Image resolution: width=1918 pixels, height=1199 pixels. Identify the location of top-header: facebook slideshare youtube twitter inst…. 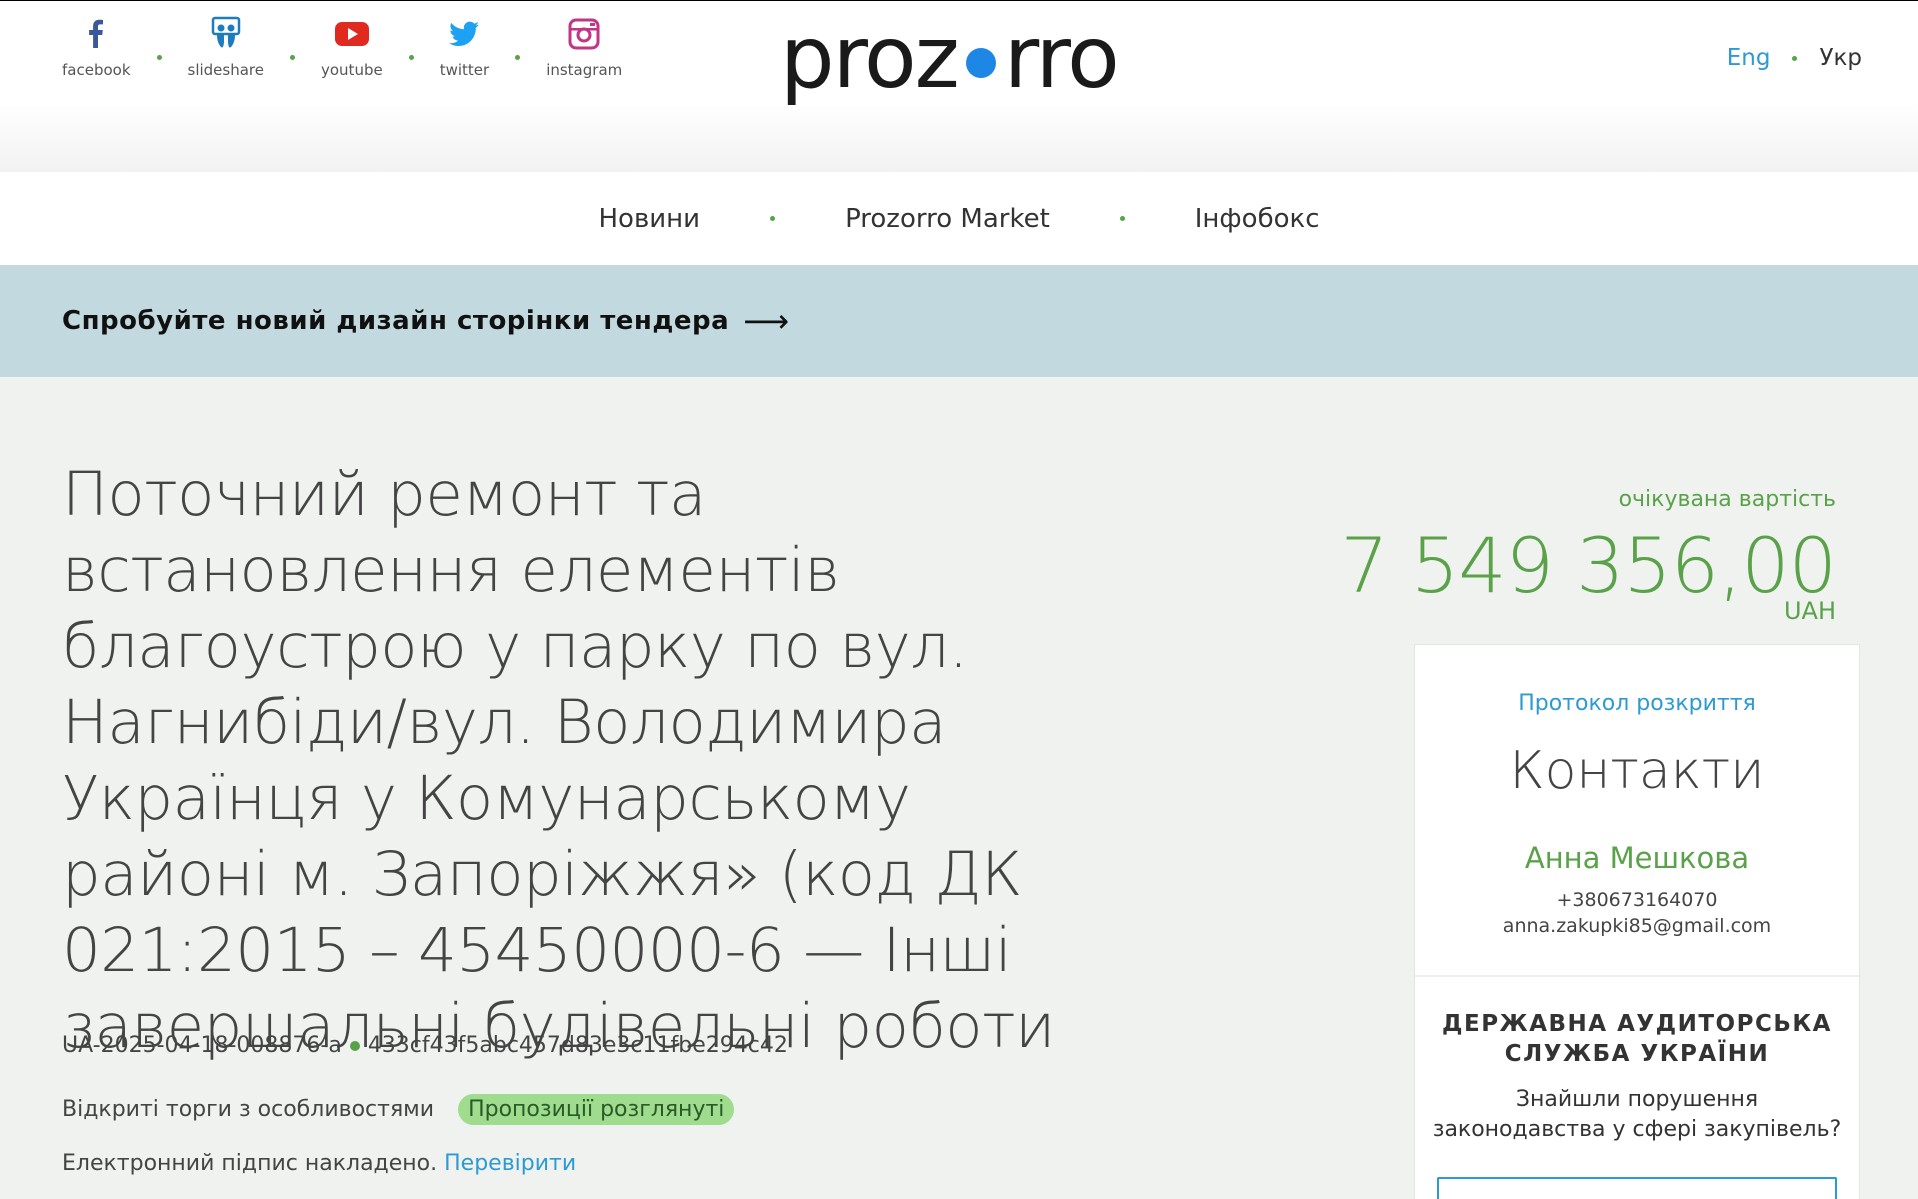
(959, 86).